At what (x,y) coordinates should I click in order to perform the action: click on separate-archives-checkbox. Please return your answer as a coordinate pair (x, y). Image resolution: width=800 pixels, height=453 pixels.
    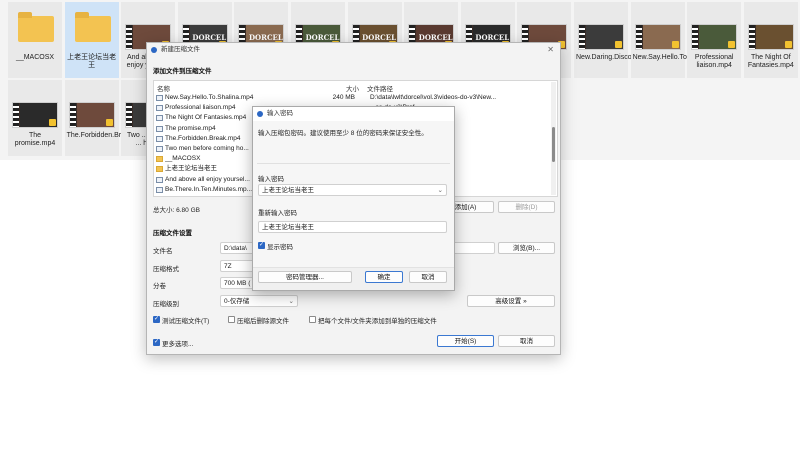
    Looking at the image, I should click on (312, 319).